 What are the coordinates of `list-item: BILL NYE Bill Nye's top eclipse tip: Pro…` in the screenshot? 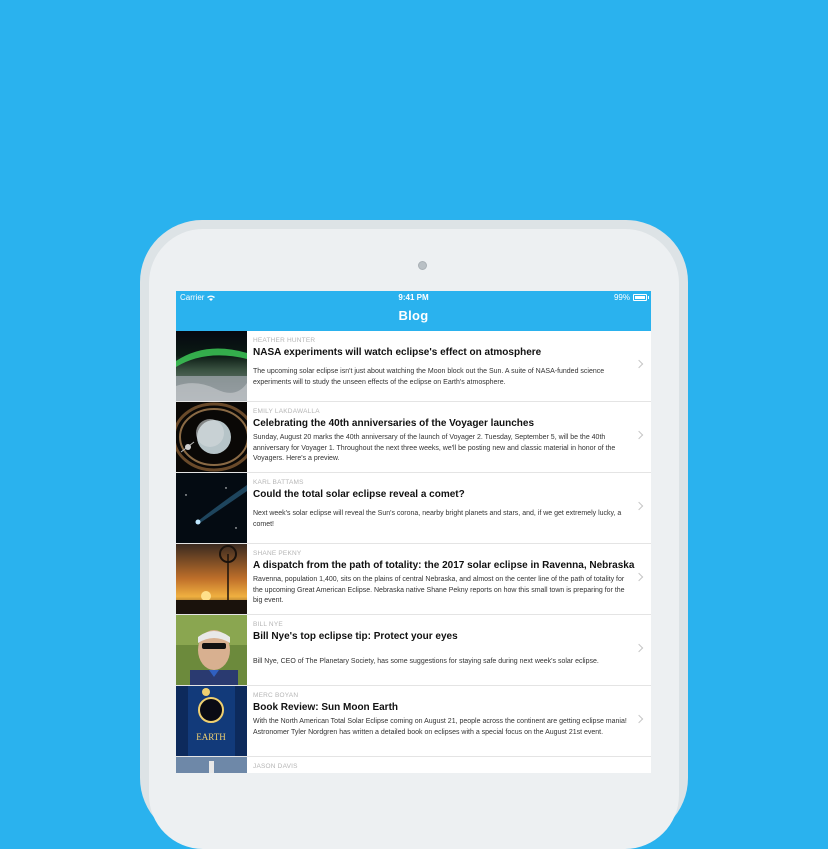 It's located at (413, 650).